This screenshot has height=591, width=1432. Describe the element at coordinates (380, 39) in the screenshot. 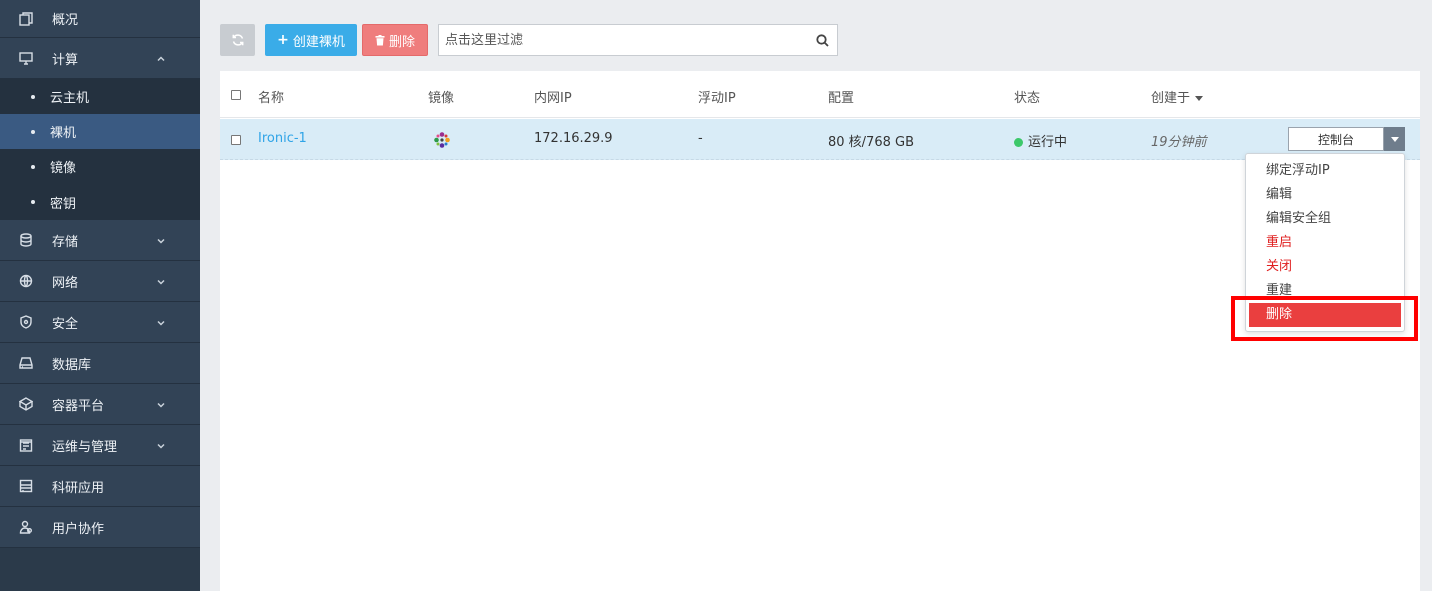

I see `trash-icon` at that location.